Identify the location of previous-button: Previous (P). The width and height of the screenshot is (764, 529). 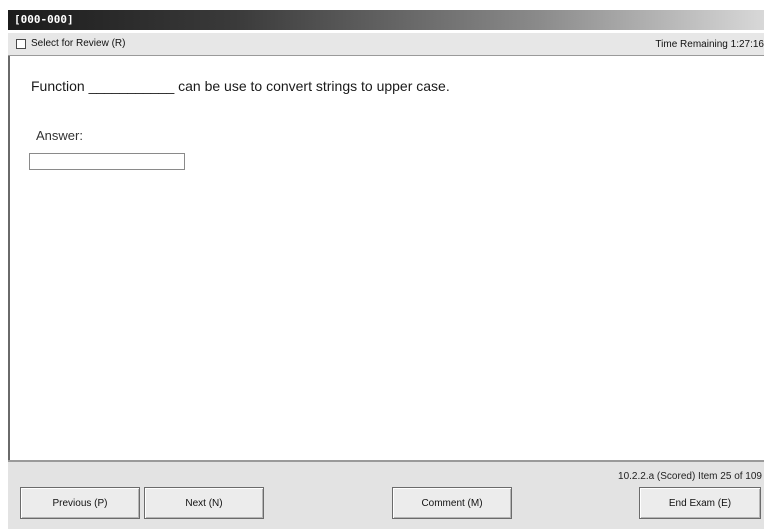
(80, 503).